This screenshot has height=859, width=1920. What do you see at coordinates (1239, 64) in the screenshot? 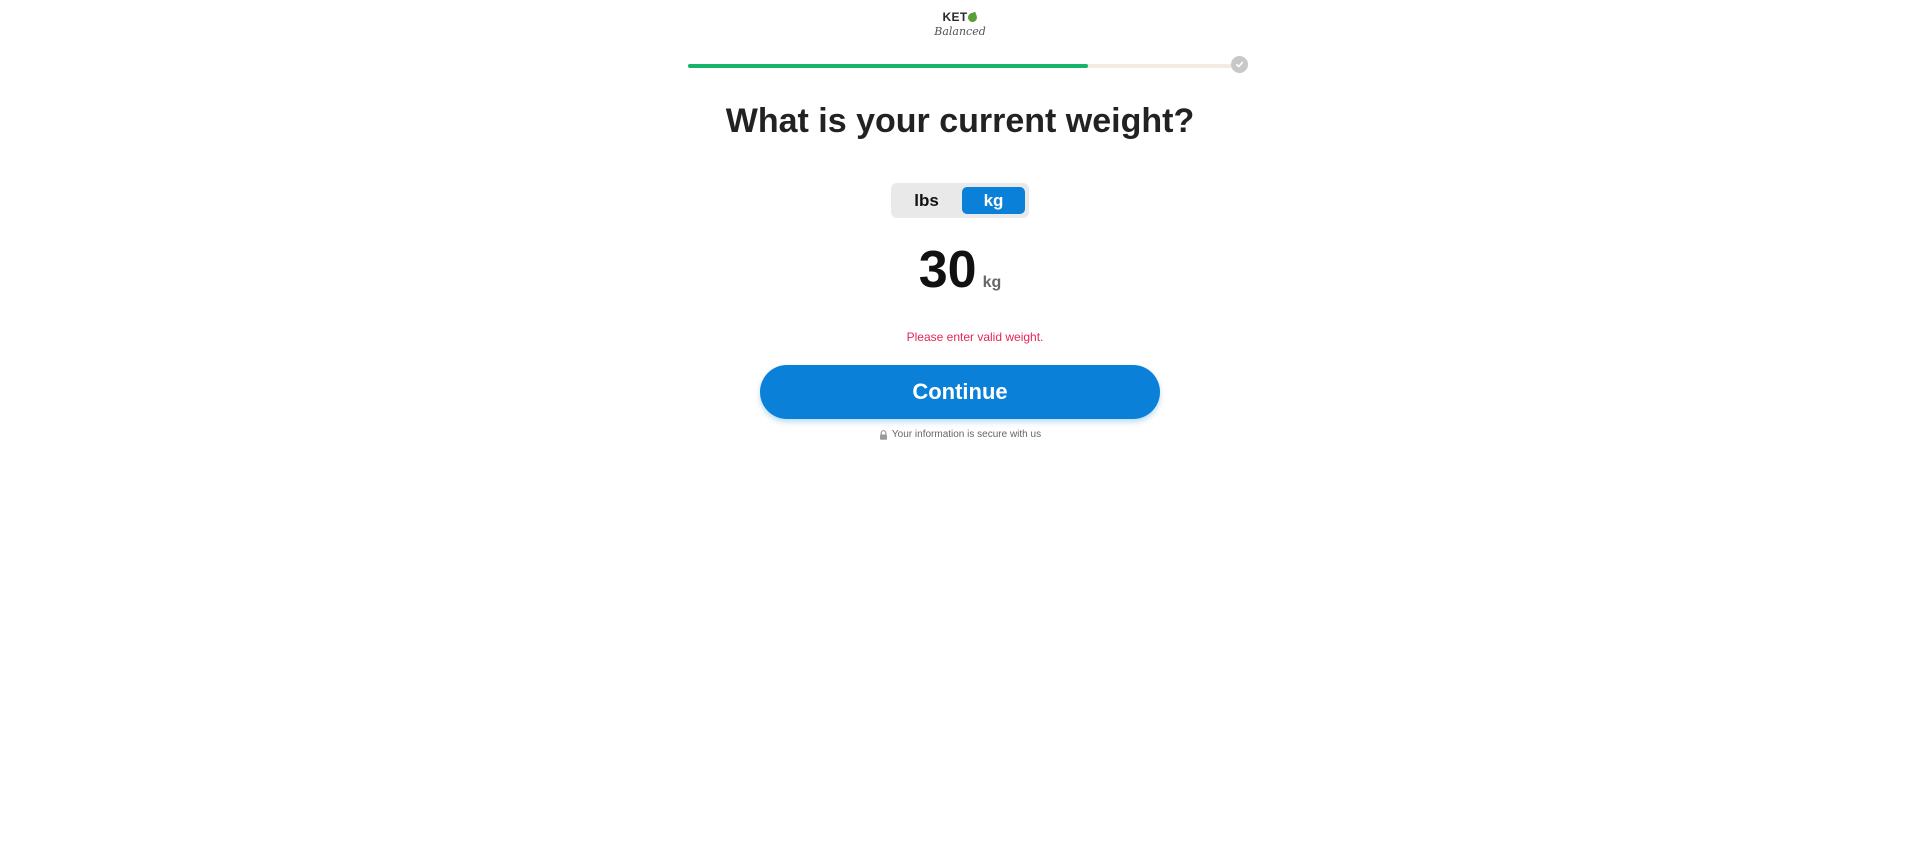
I see `check-icon` at bounding box center [1239, 64].